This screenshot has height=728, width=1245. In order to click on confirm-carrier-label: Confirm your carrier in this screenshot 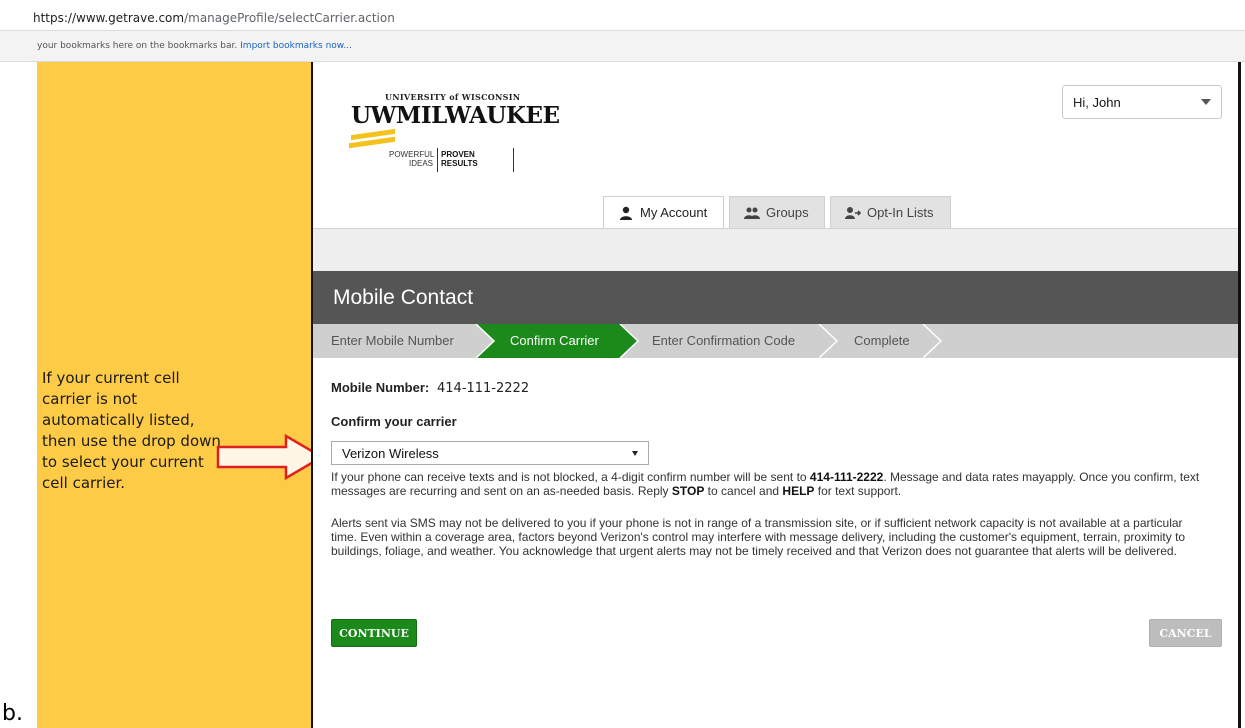, I will do `click(394, 421)`.